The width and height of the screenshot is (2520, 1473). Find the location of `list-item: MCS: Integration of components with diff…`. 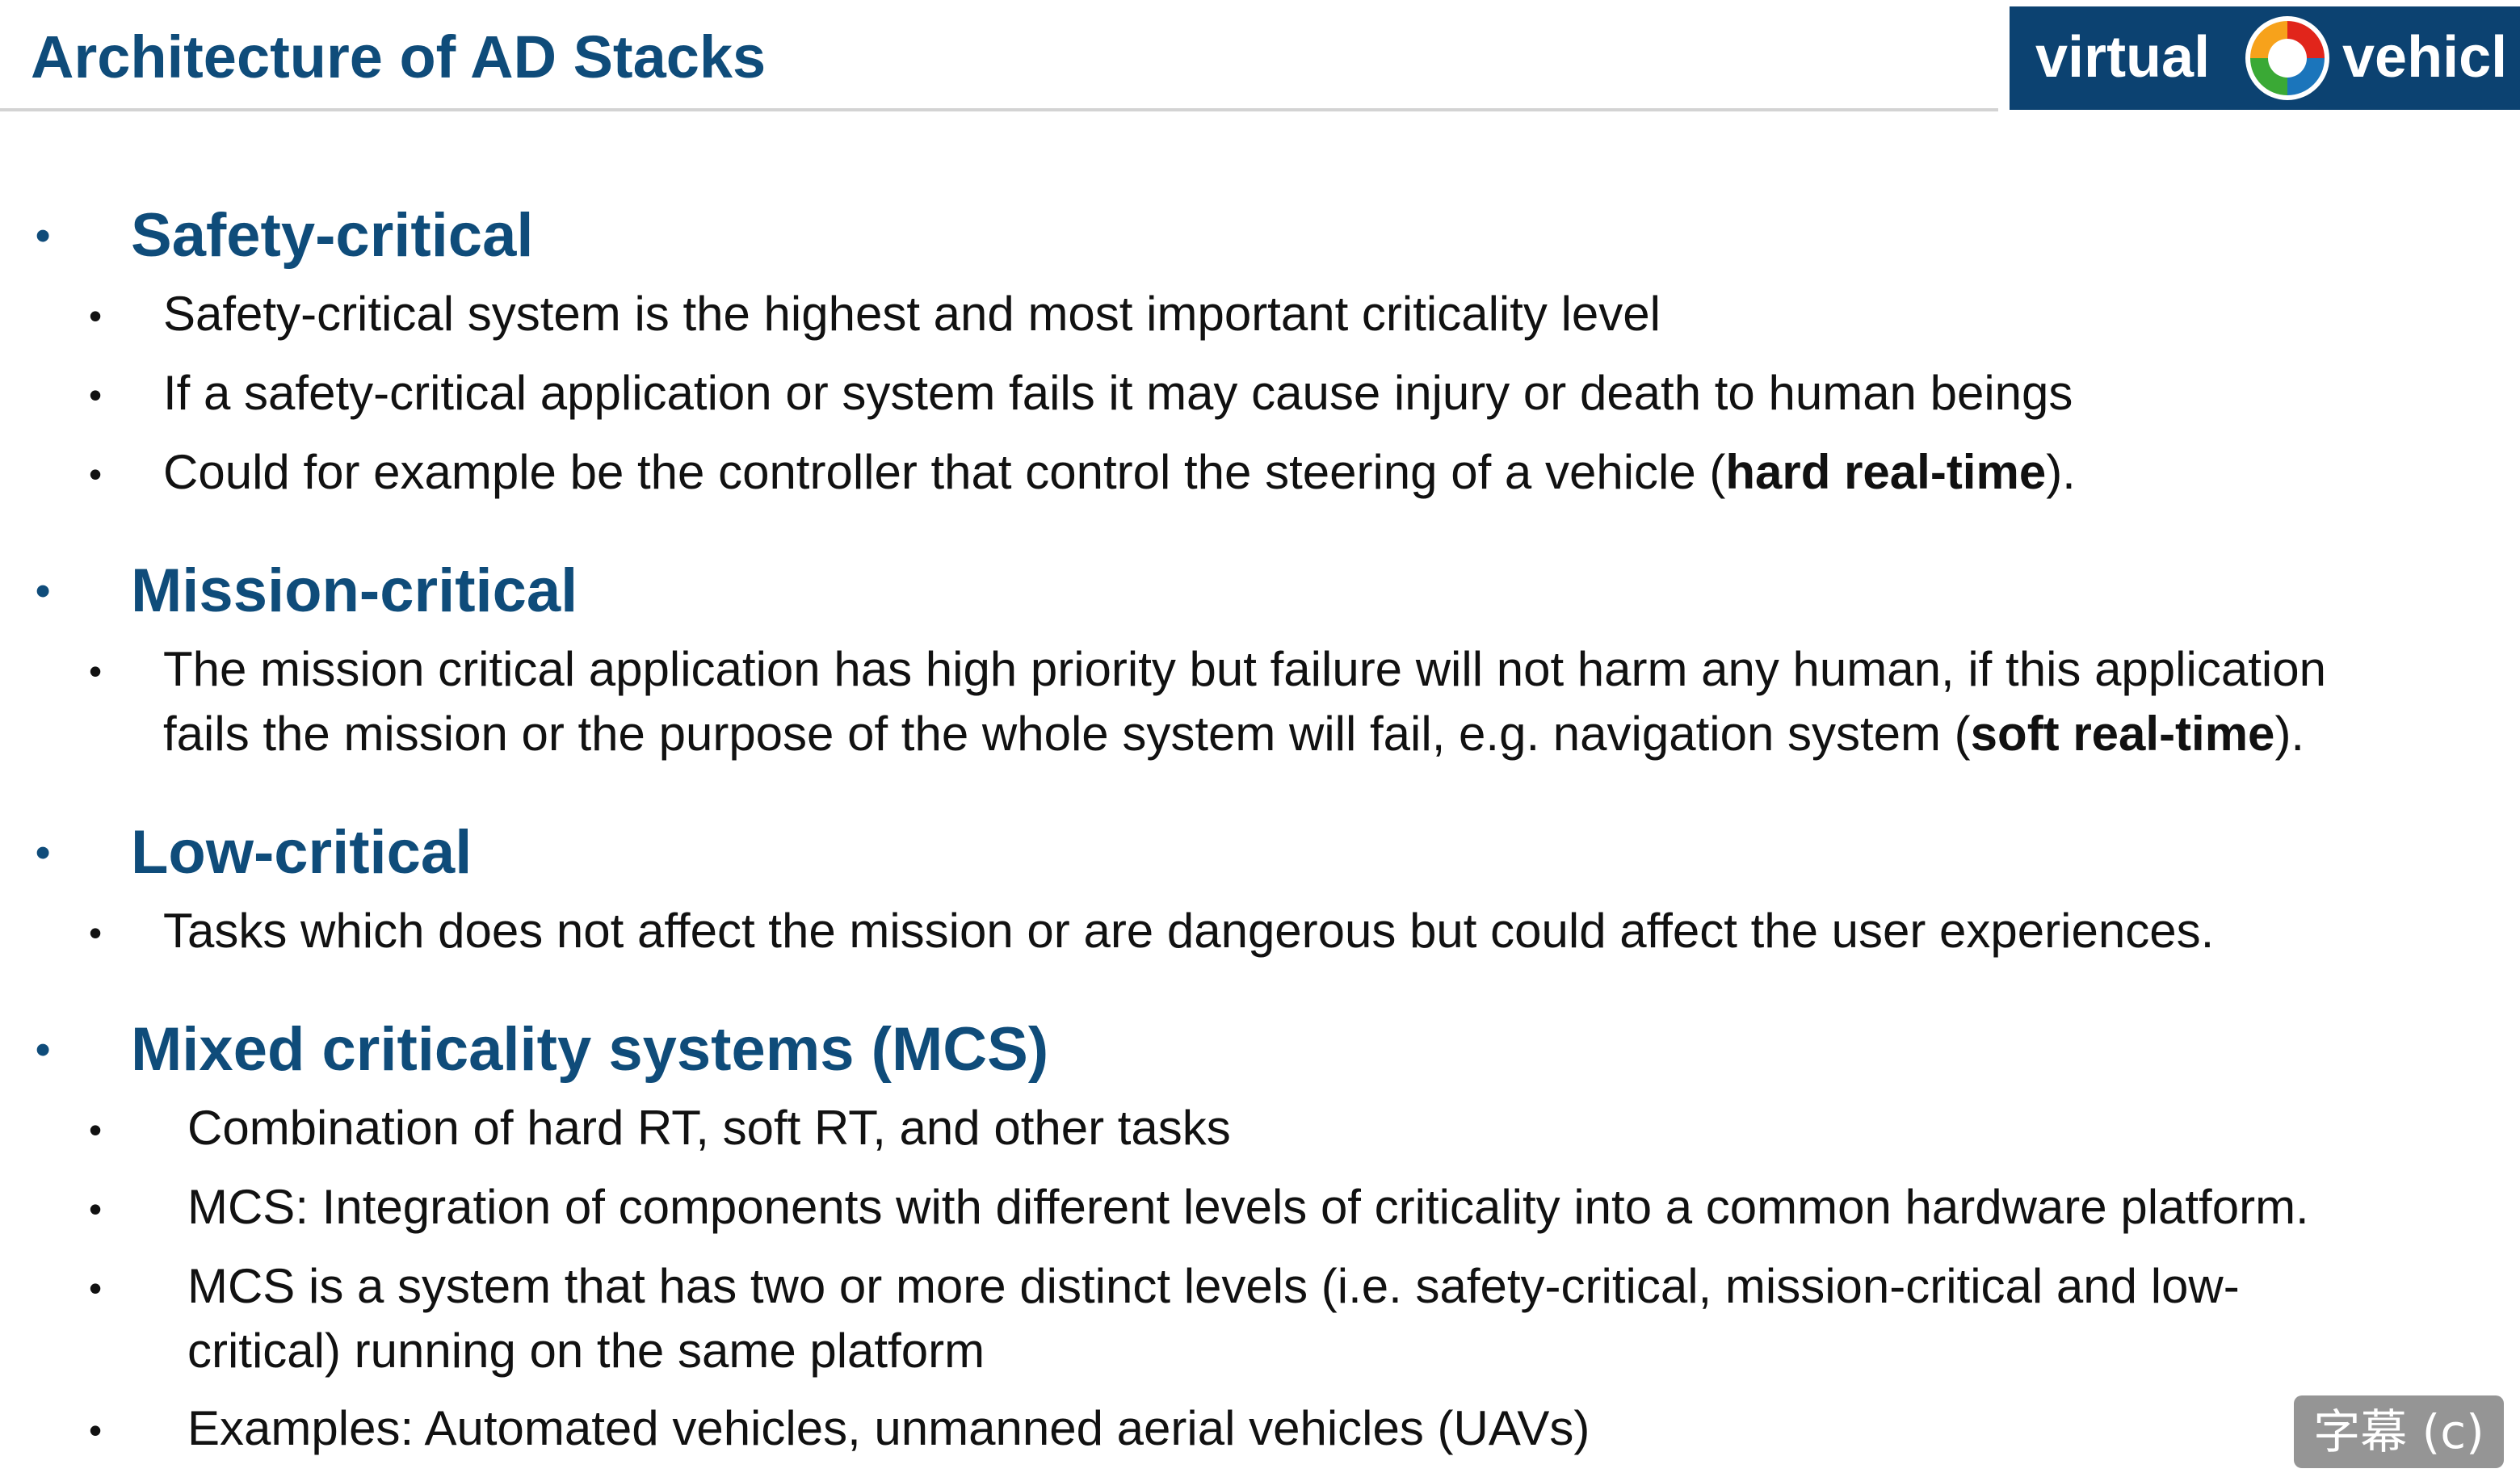

list-item: MCS: Integration of components with diff… is located at coordinates (1248, 1207).